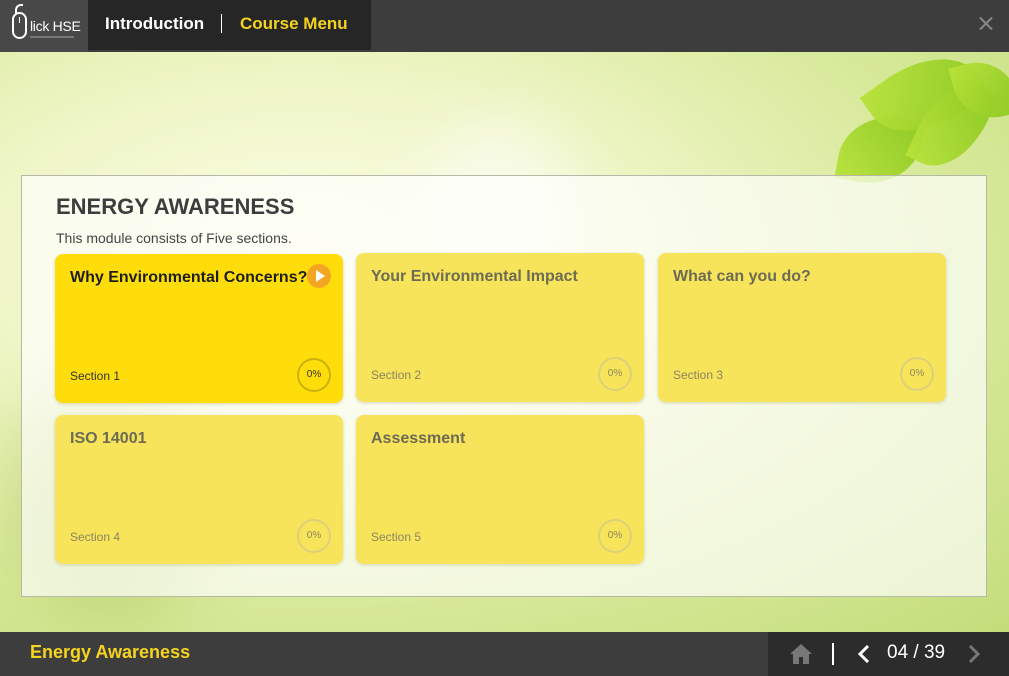  What do you see at coordinates (500, 327) in the screenshot?
I see `section-card-2: Your Environmental Impact Section 2 0%` at bounding box center [500, 327].